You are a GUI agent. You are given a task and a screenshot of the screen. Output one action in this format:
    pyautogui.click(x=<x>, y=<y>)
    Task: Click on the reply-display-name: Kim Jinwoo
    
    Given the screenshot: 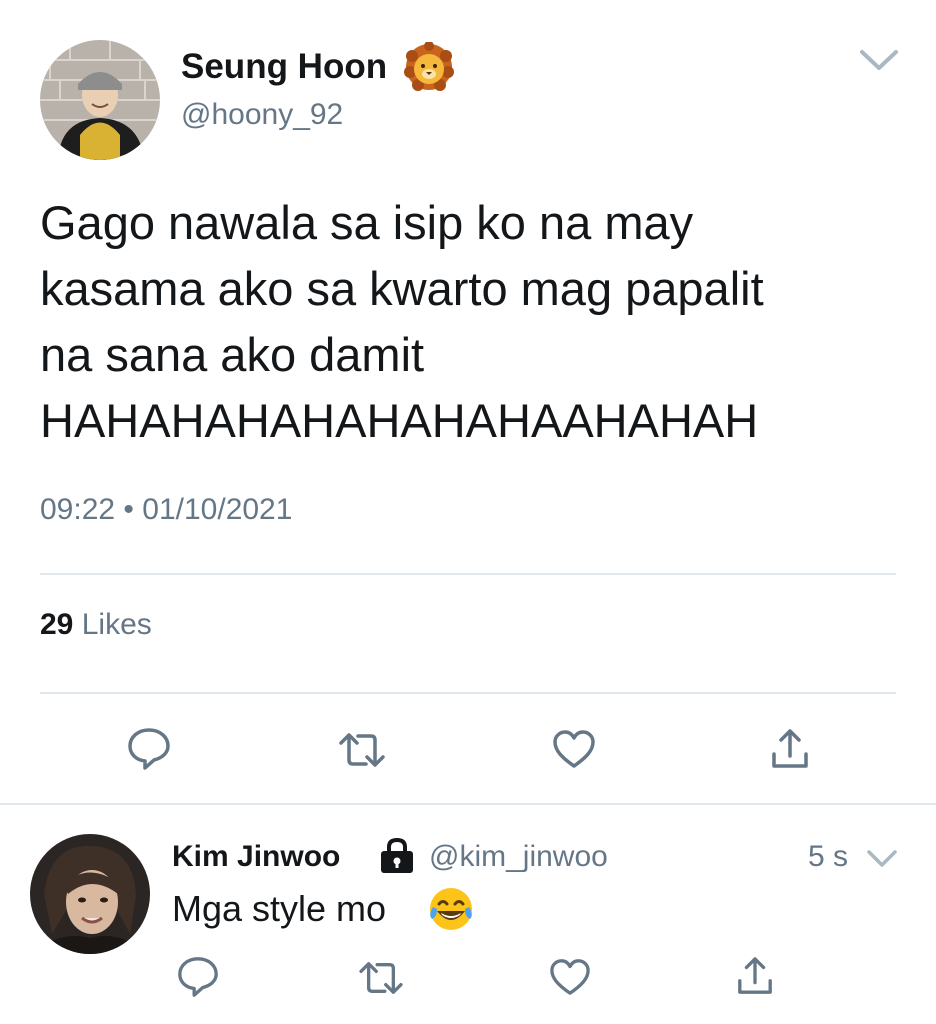 What is the action you would take?
    pyautogui.click(x=256, y=857)
    